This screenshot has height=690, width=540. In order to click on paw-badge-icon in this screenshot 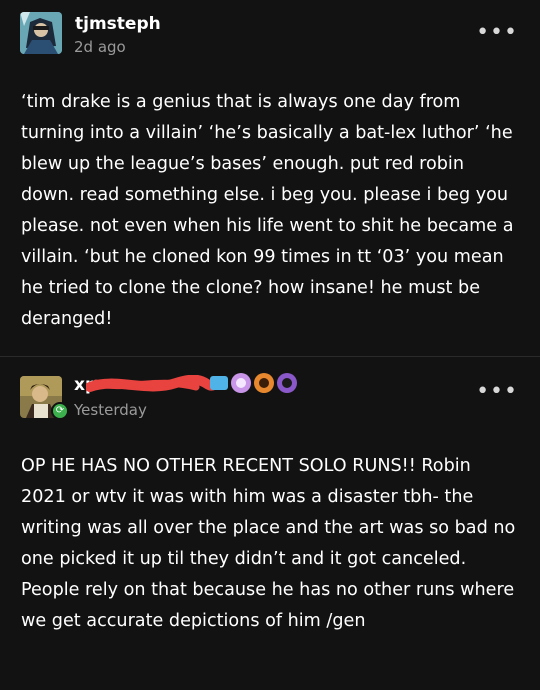, I will do `click(264, 383)`.